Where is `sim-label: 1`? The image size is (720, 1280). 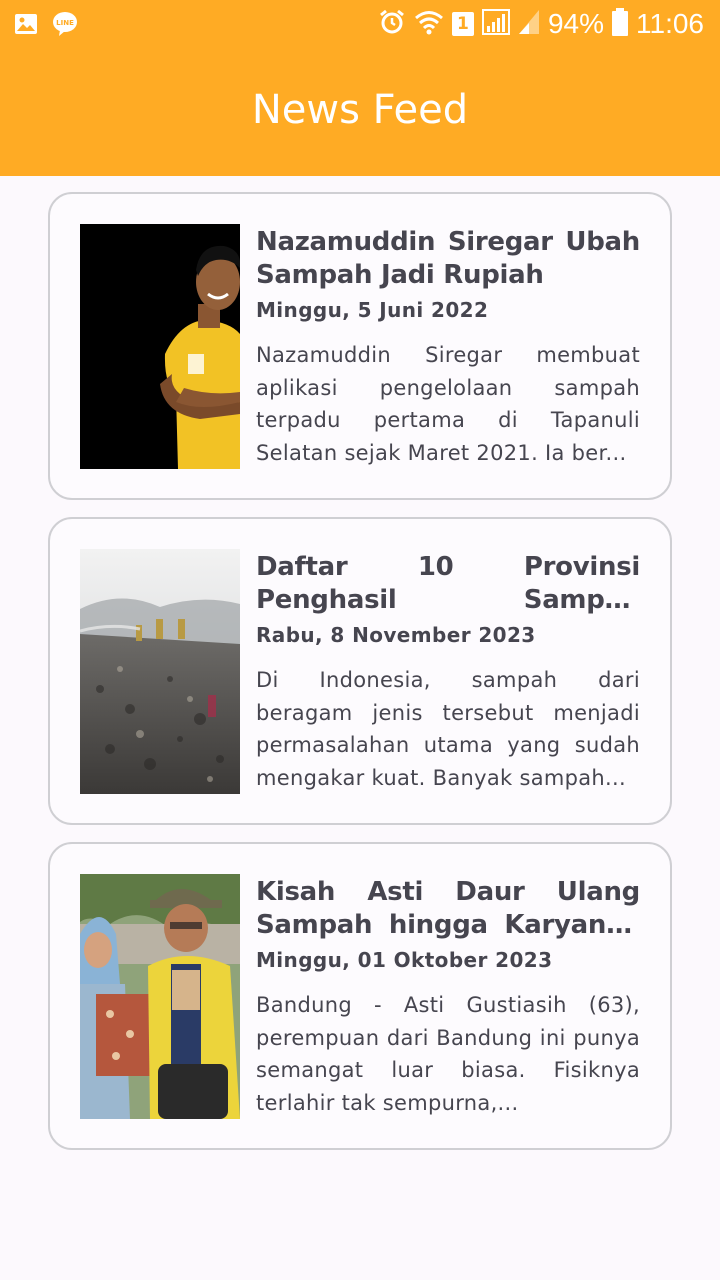
sim-label: 1 is located at coordinates (463, 24).